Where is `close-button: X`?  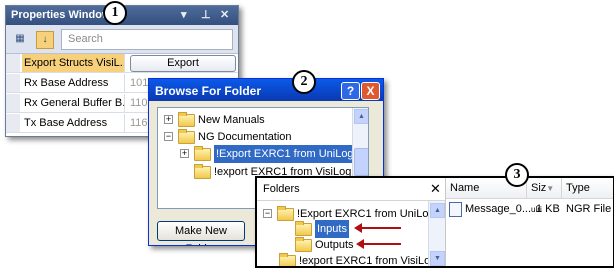 close-button: X is located at coordinates (370, 91).